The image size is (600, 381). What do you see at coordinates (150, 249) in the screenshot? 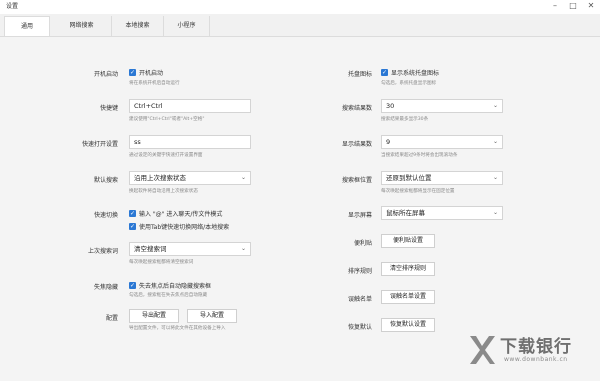
I see `last-search-value: 清空搜索词` at bounding box center [150, 249].